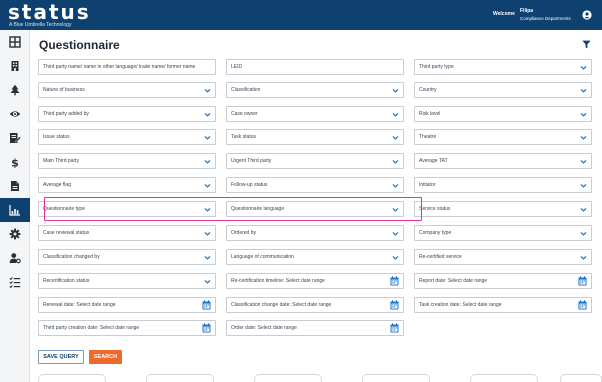  Describe the element at coordinates (315, 257) in the screenshot. I see `language-of-communication-select: Language of communication` at that location.